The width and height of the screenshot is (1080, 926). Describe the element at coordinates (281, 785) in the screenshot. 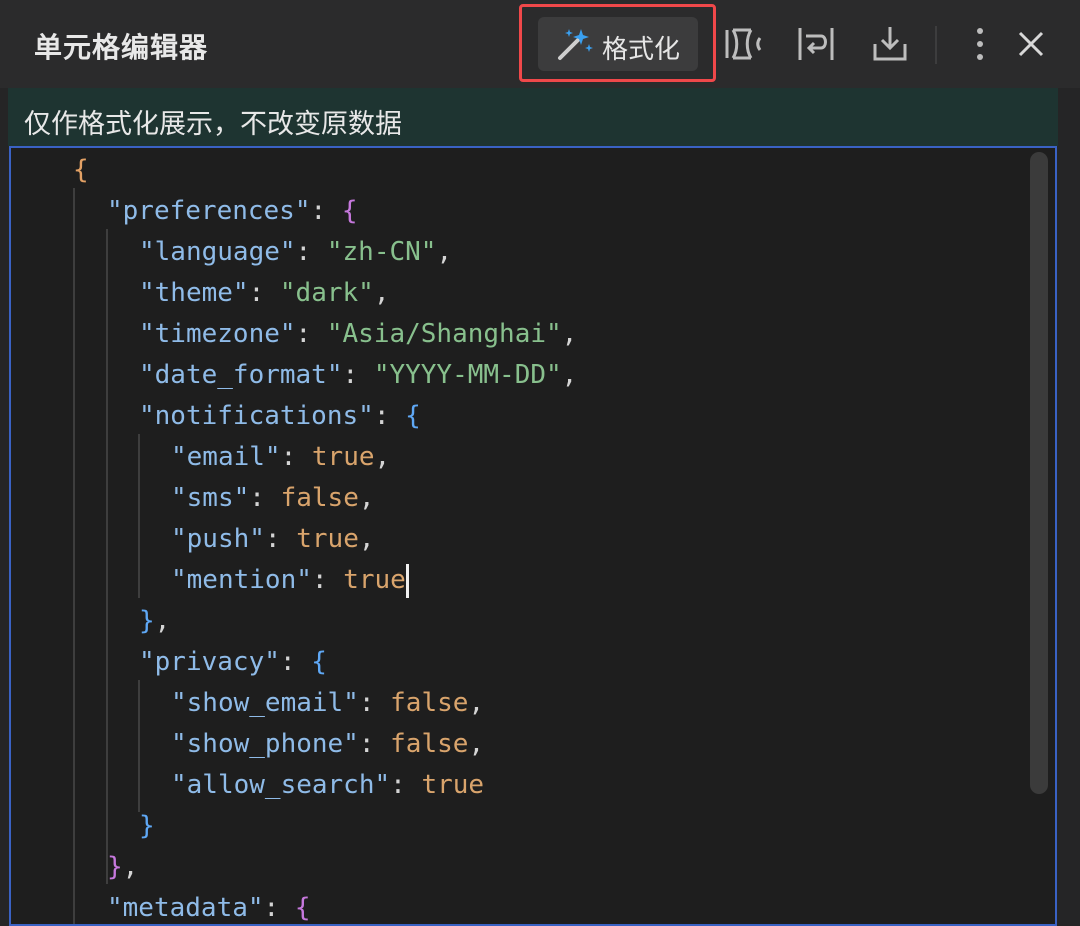

I see `code-token: "allow_search"` at that location.